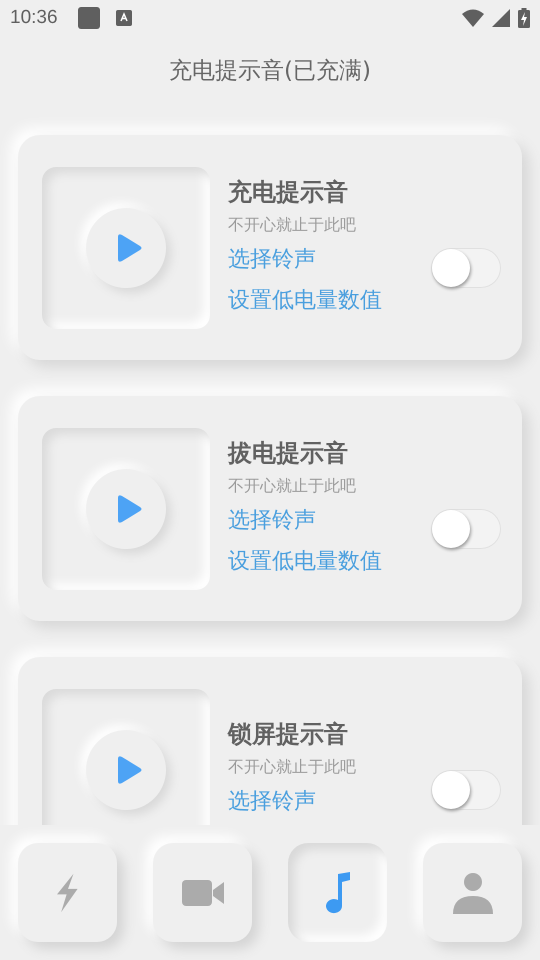 The image size is (540, 960). What do you see at coordinates (524, 18) in the screenshot?
I see `battery-charging-icon` at bounding box center [524, 18].